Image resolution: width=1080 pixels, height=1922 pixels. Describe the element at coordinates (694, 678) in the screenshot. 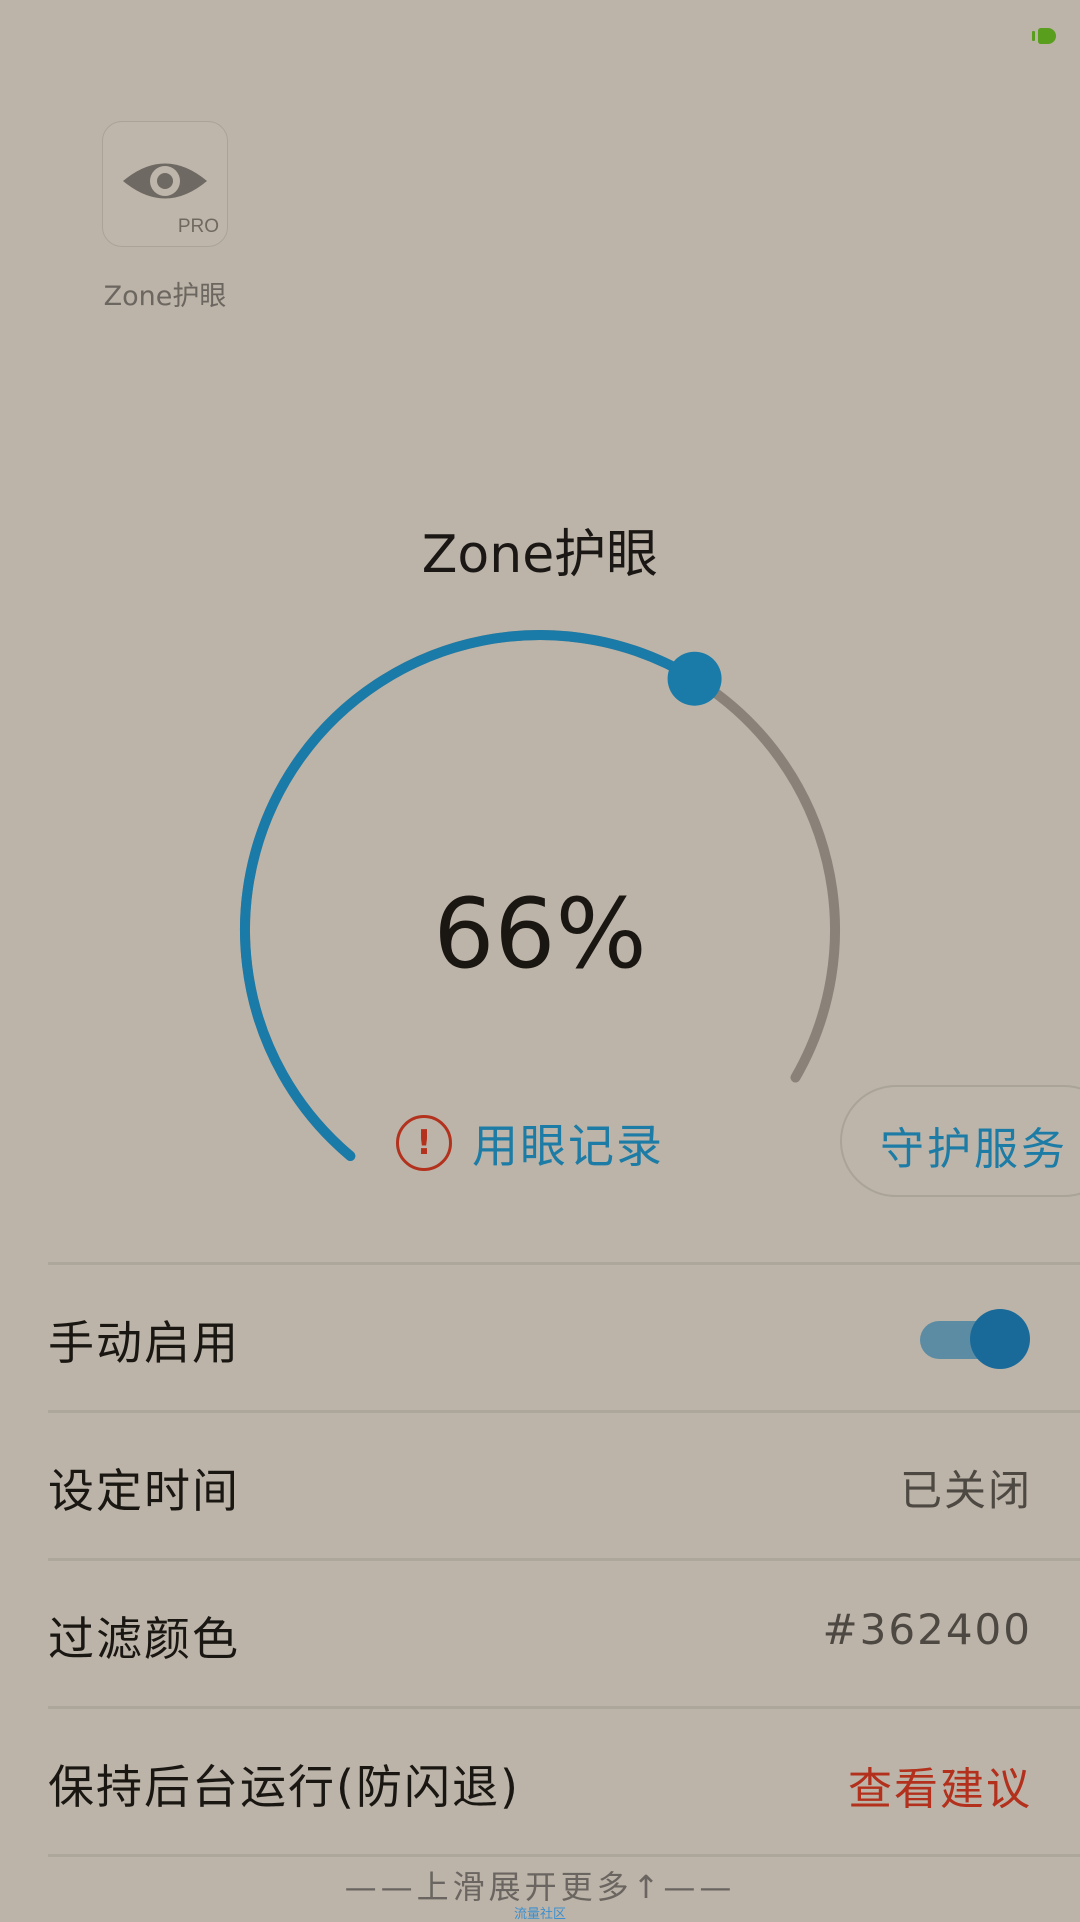

I see `gauge-handle` at that location.